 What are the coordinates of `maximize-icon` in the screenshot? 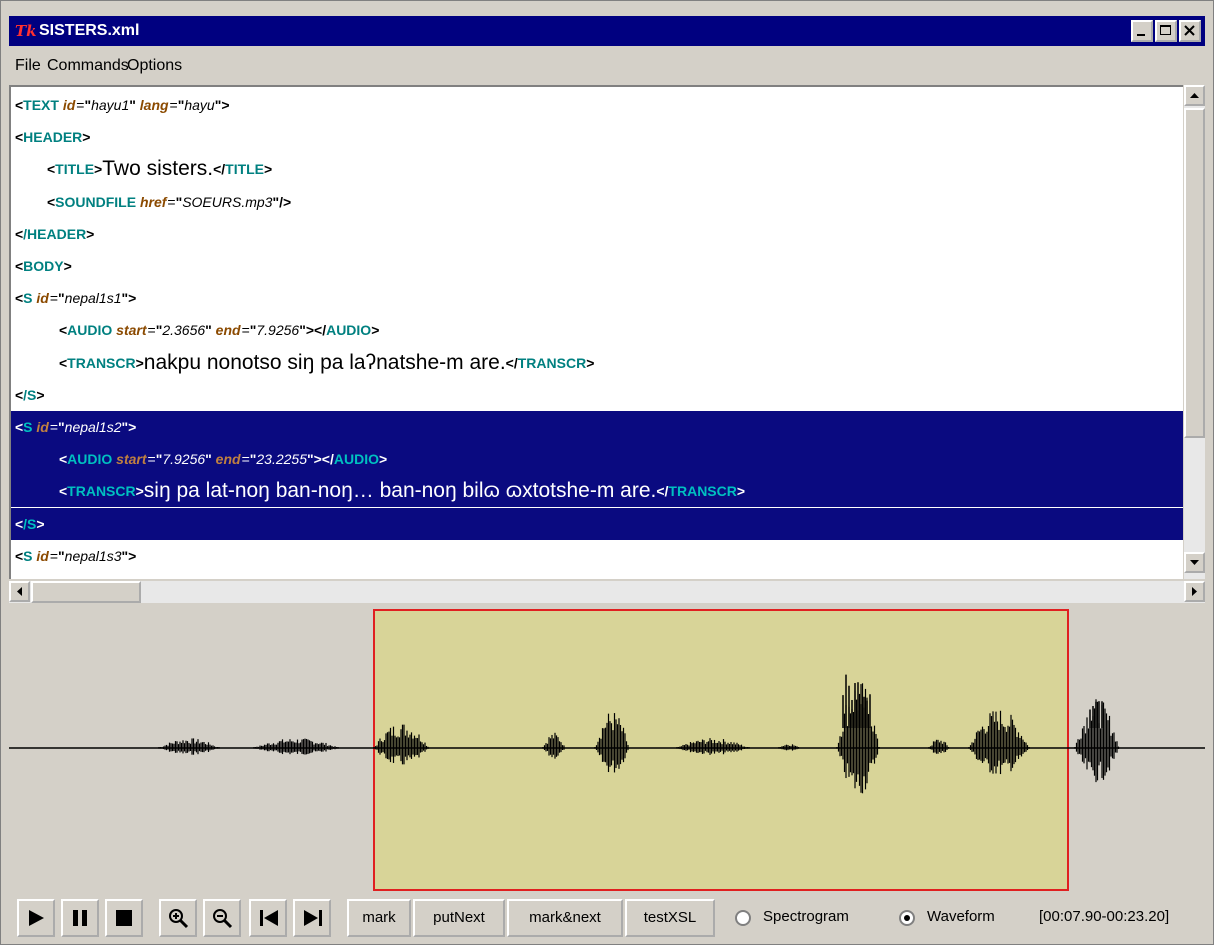 It's located at (1165, 30).